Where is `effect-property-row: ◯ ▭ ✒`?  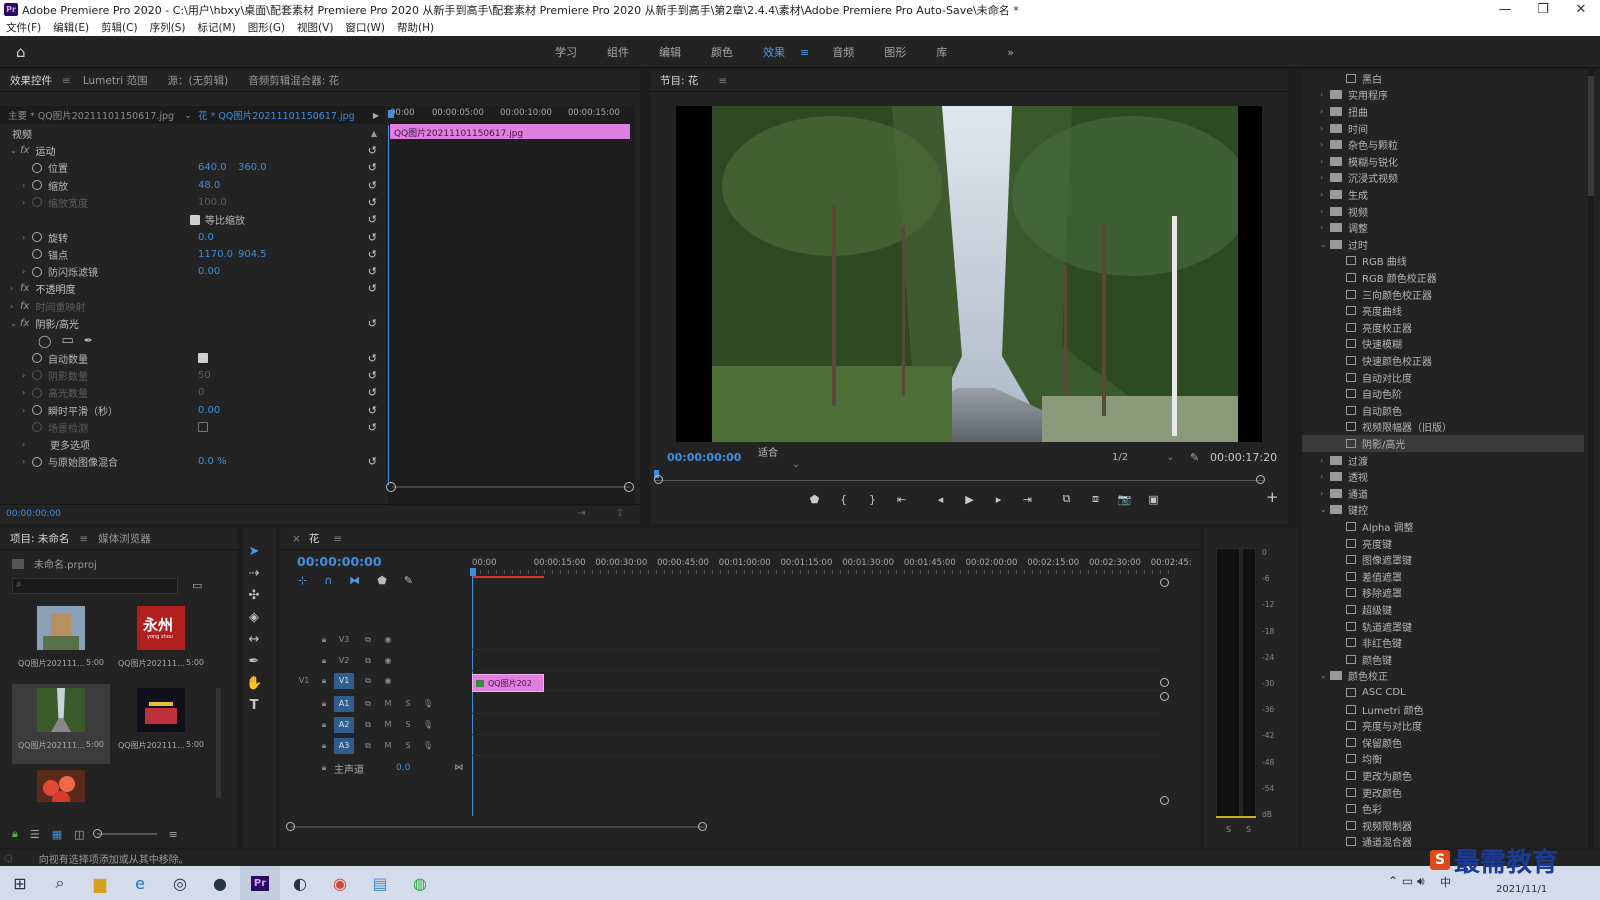 effect-property-row: ◯ ▭ ✒ is located at coordinates (192, 340).